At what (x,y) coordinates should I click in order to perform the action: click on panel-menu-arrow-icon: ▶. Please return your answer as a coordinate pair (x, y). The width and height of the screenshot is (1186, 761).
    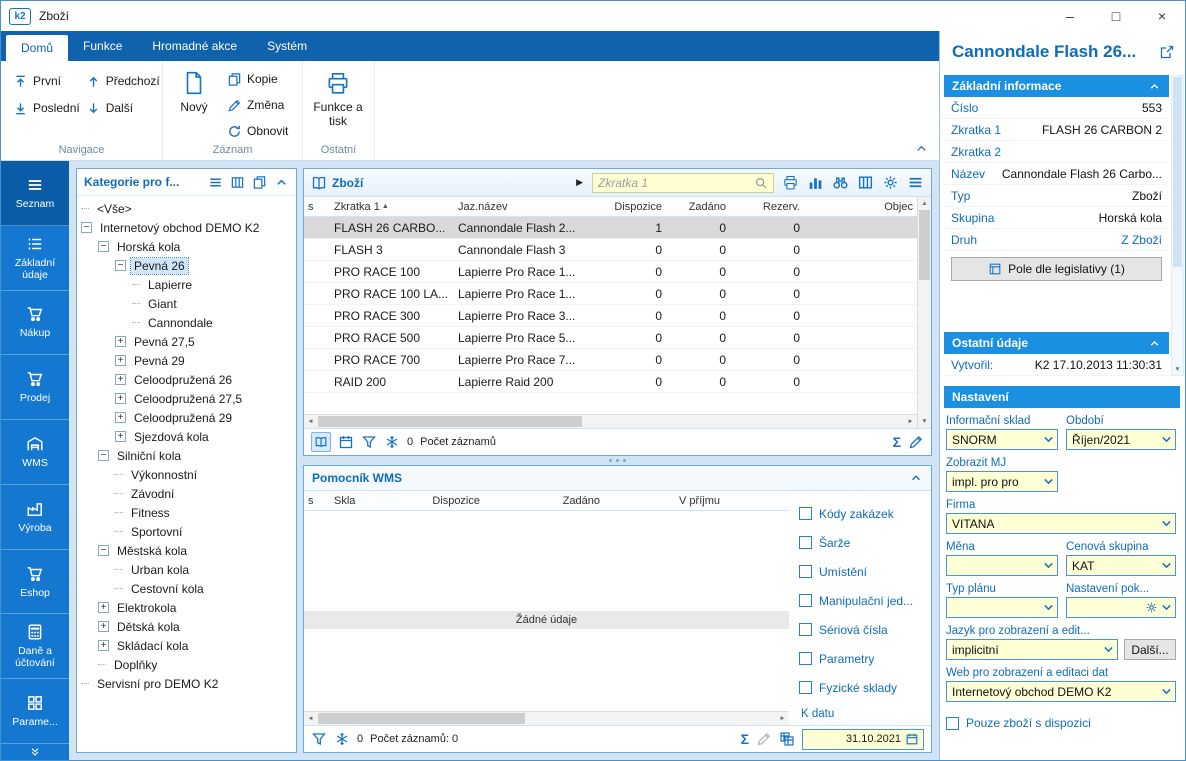
    Looking at the image, I should click on (579, 182).